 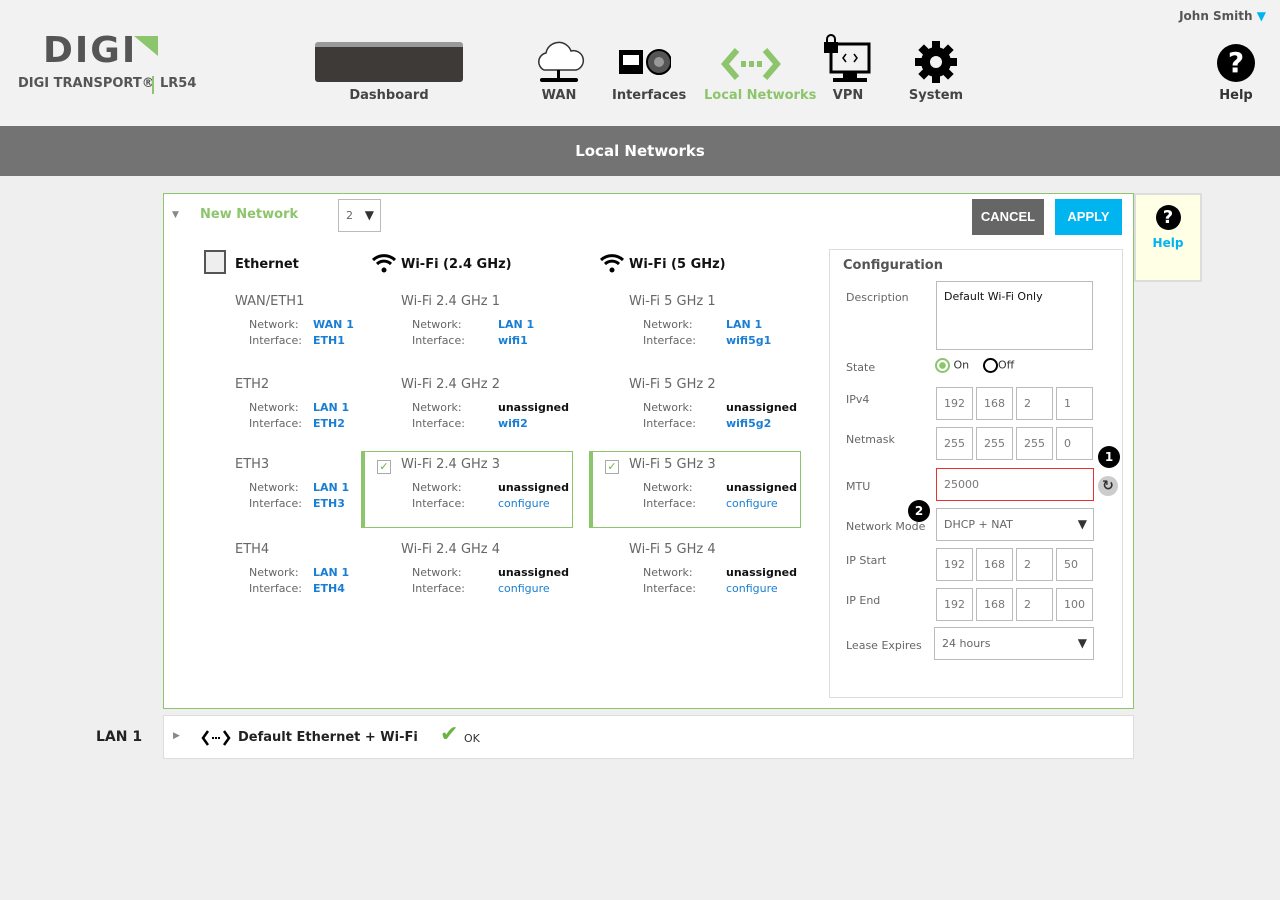 What do you see at coordinates (952, 365) in the screenshot?
I see `state-on-radio: On` at bounding box center [952, 365].